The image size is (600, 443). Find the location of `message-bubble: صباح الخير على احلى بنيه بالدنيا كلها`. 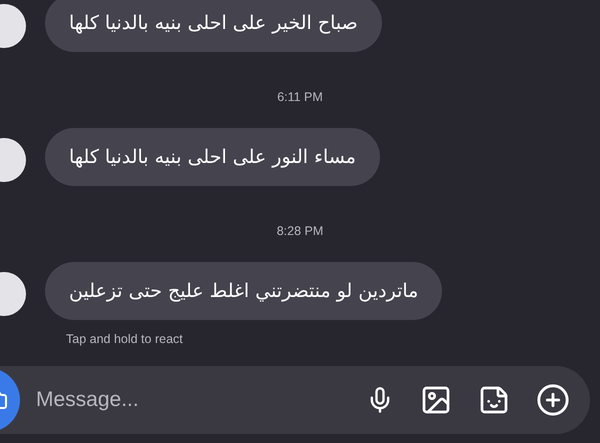

message-bubble: صباح الخير على احلى بنيه بالدنيا كلها is located at coordinates (213, 26).